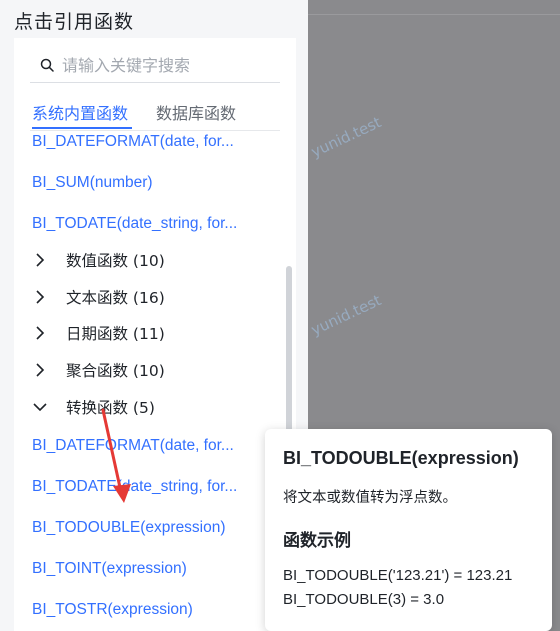 This screenshot has width=560, height=631. I want to click on grid-line, so click(434, 14).